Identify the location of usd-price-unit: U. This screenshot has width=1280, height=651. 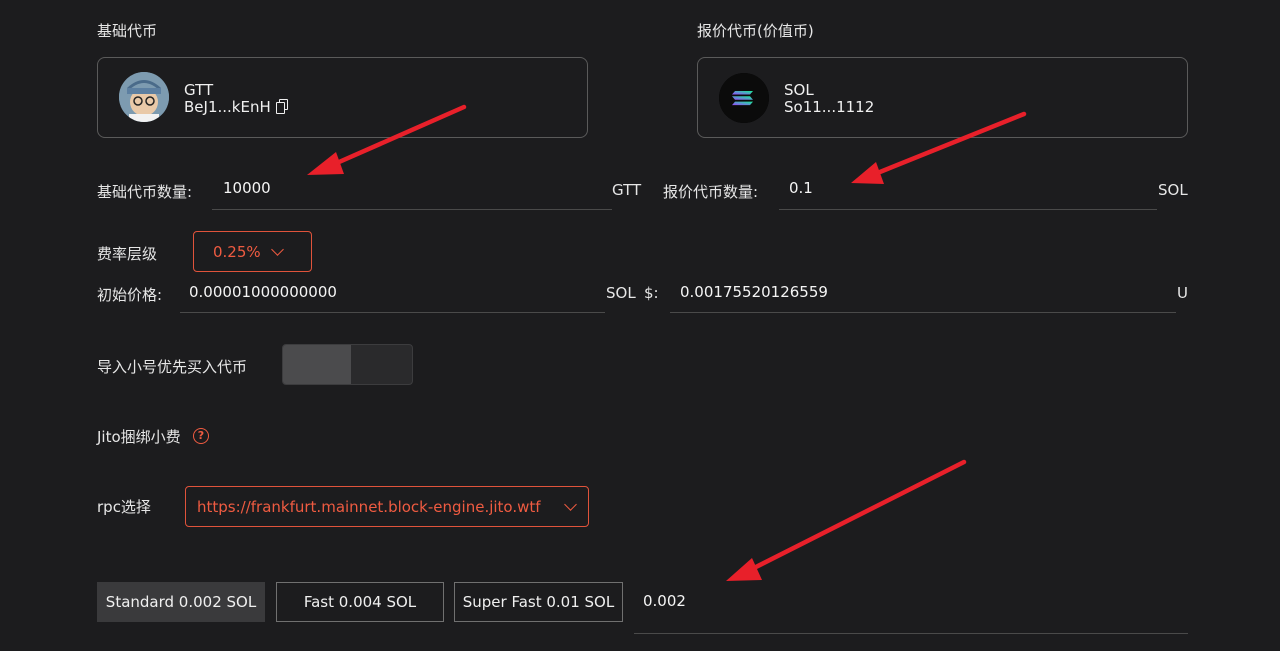
(1182, 293).